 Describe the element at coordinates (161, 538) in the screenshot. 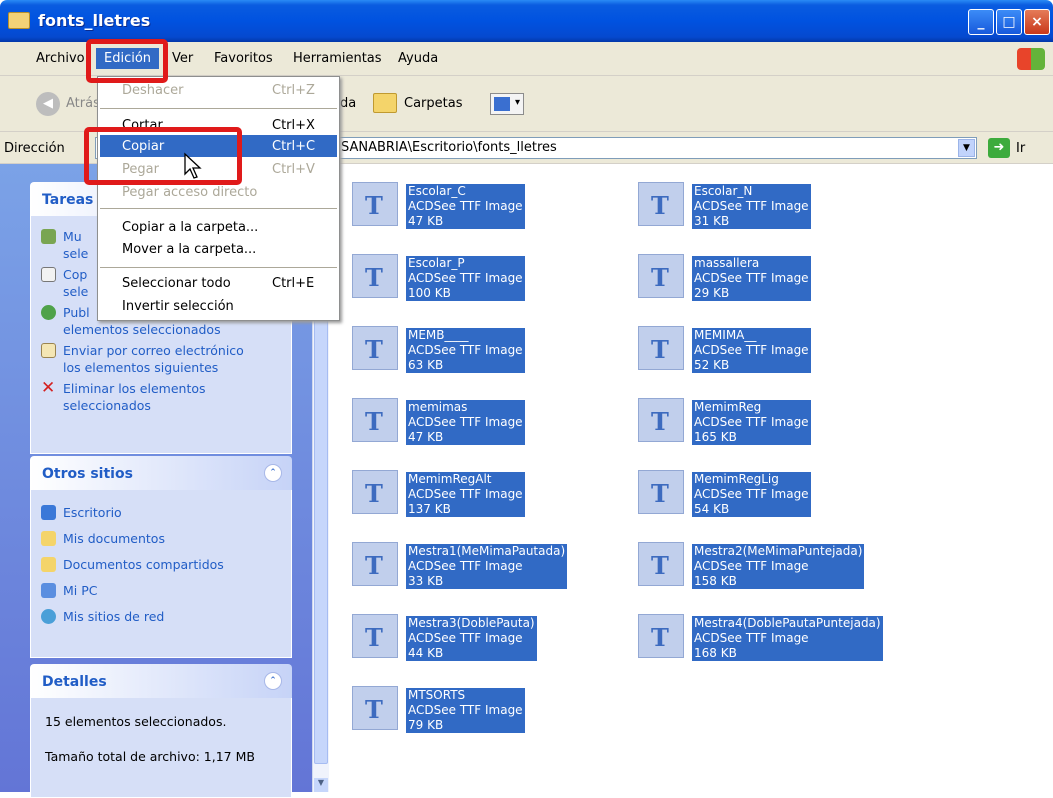

I see `place-mis-documentos: Mis documentos` at that location.